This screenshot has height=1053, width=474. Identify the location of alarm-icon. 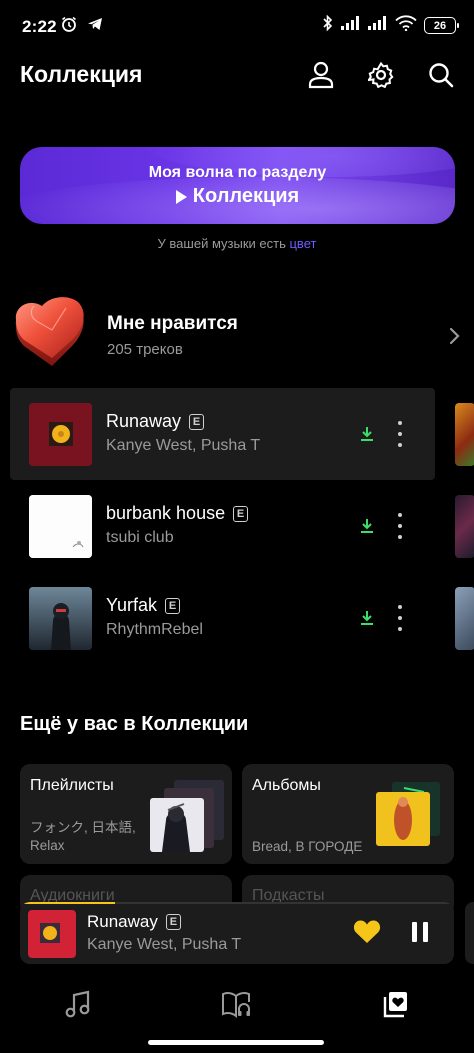
(69, 26).